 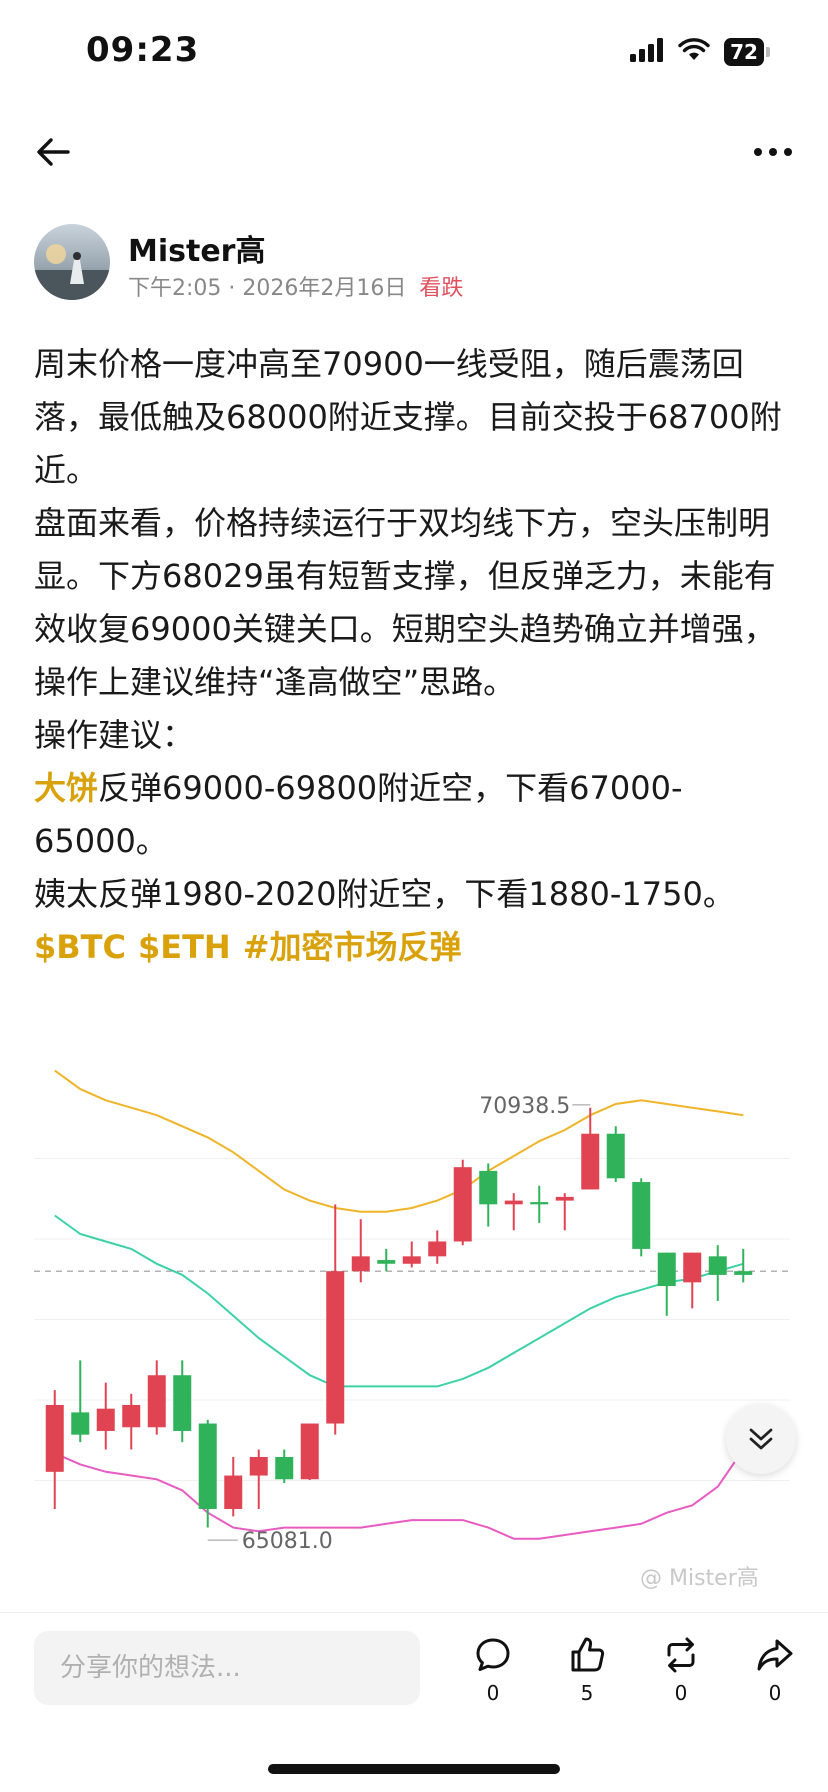 What do you see at coordinates (587, 1693) in the screenshot?
I see `like-count: 5` at bounding box center [587, 1693].